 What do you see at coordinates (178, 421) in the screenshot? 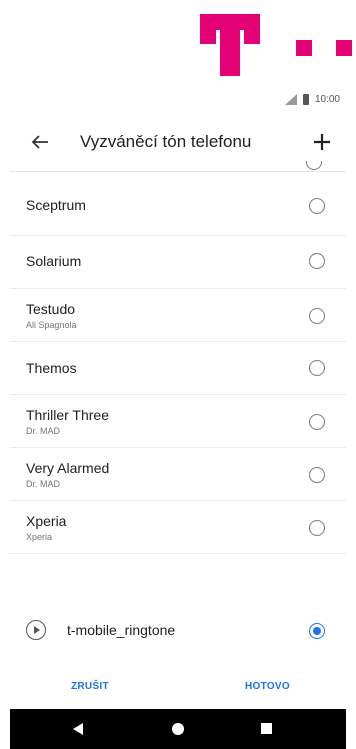
I see `list-item: Thriller Three Dr. MAD` at bounding box center [178, 421].